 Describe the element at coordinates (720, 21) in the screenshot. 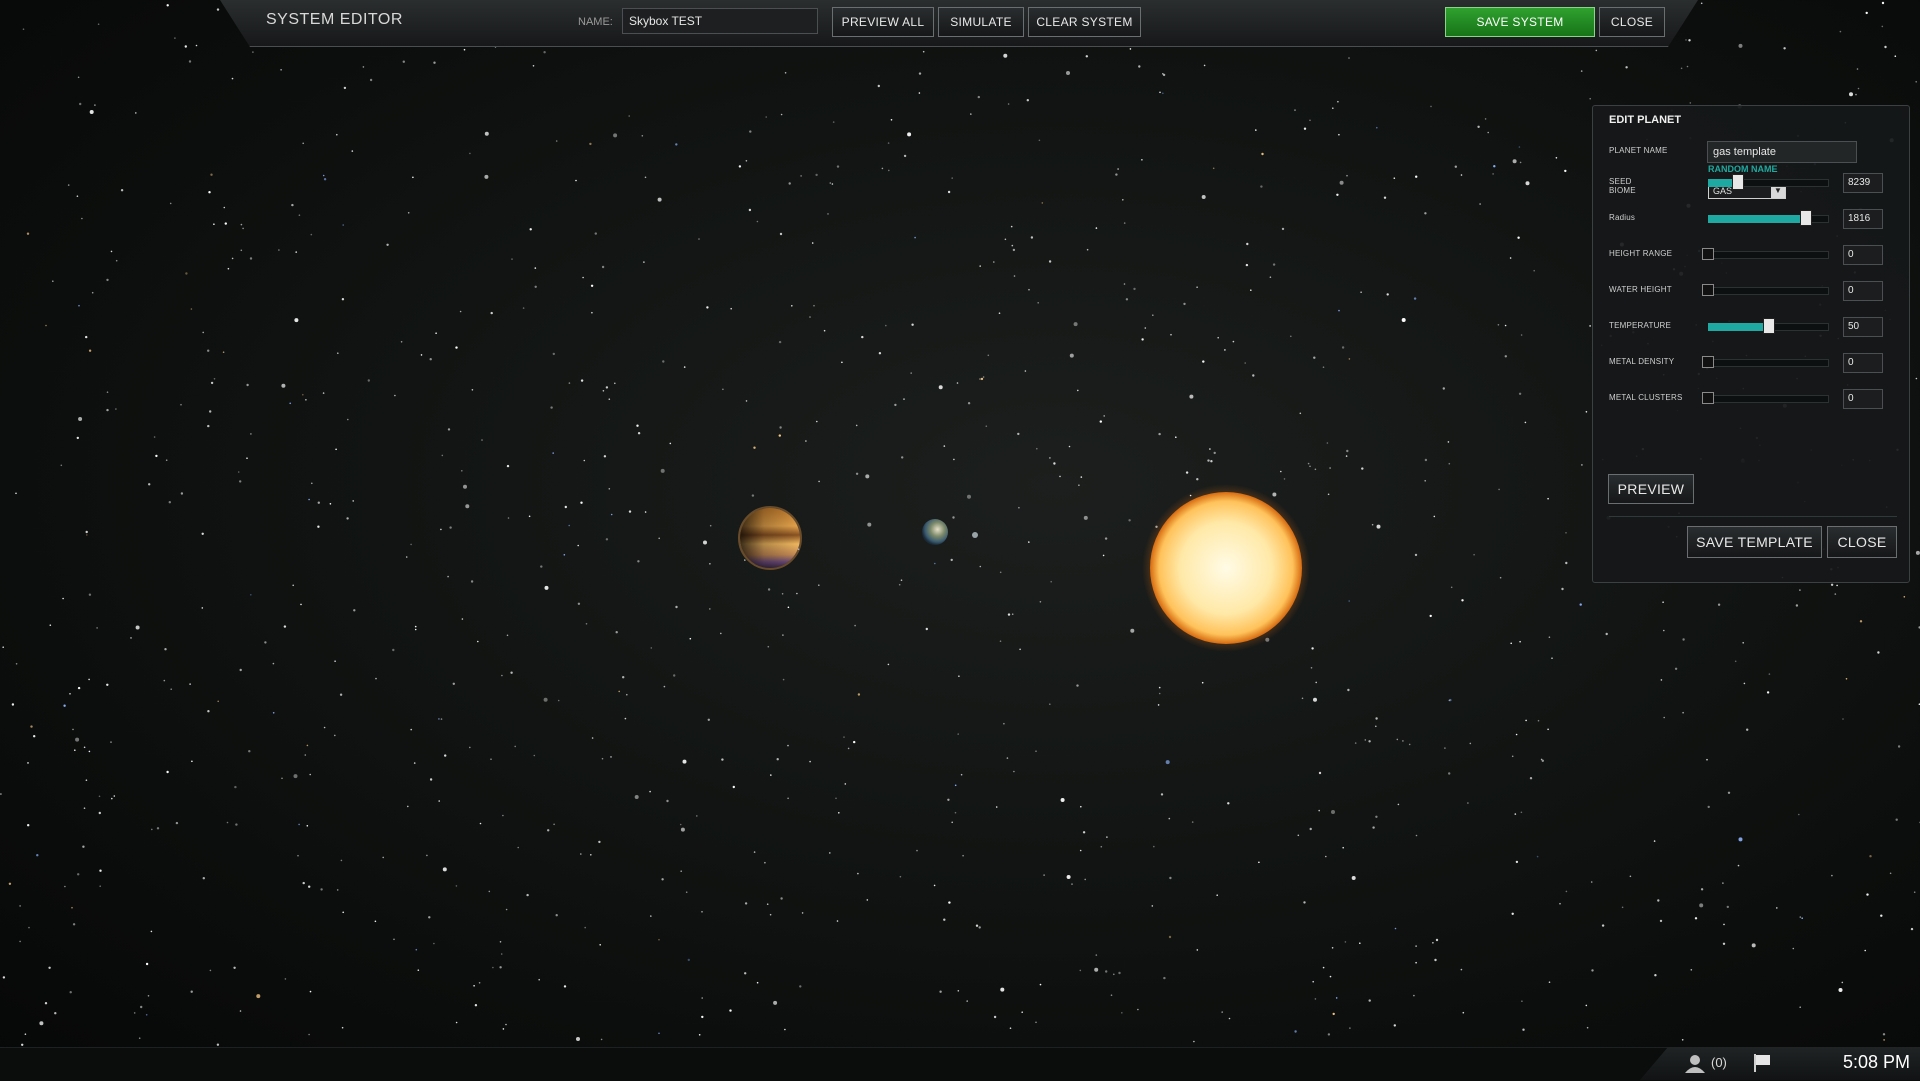

I see `system-name-input` at that location.